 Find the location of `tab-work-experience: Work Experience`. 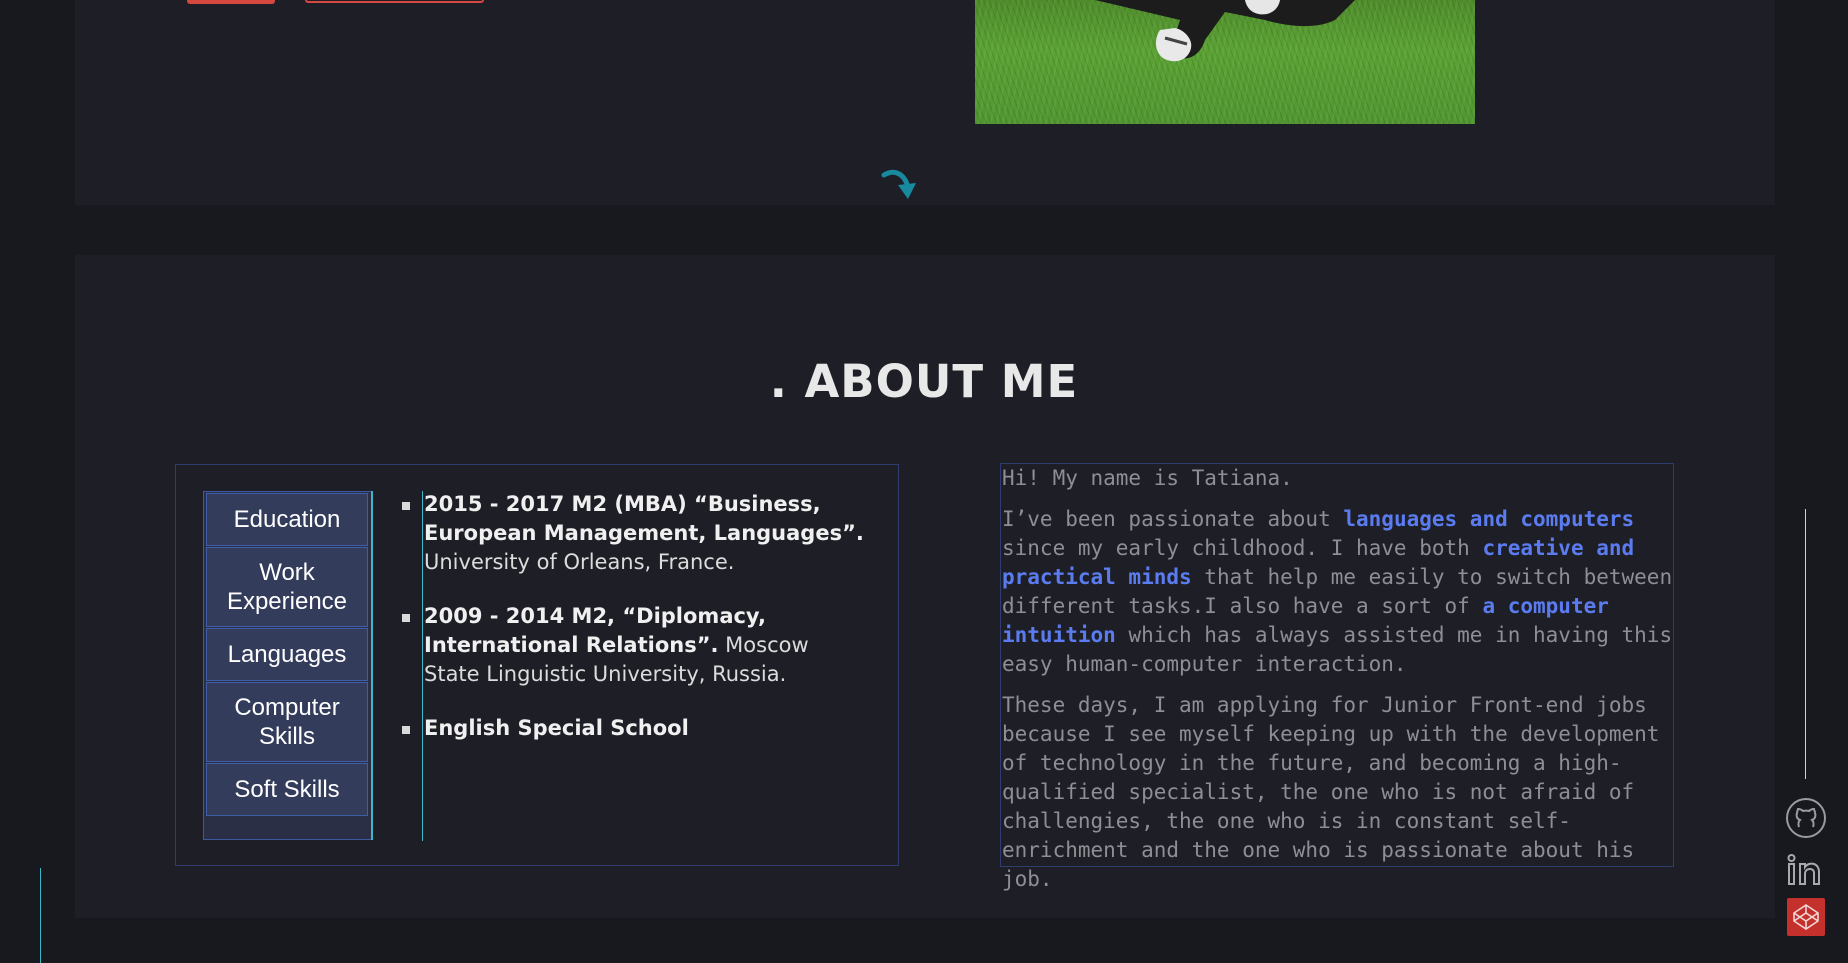

tab-work-experience: Work Experience is located at coordinates (287, 587).